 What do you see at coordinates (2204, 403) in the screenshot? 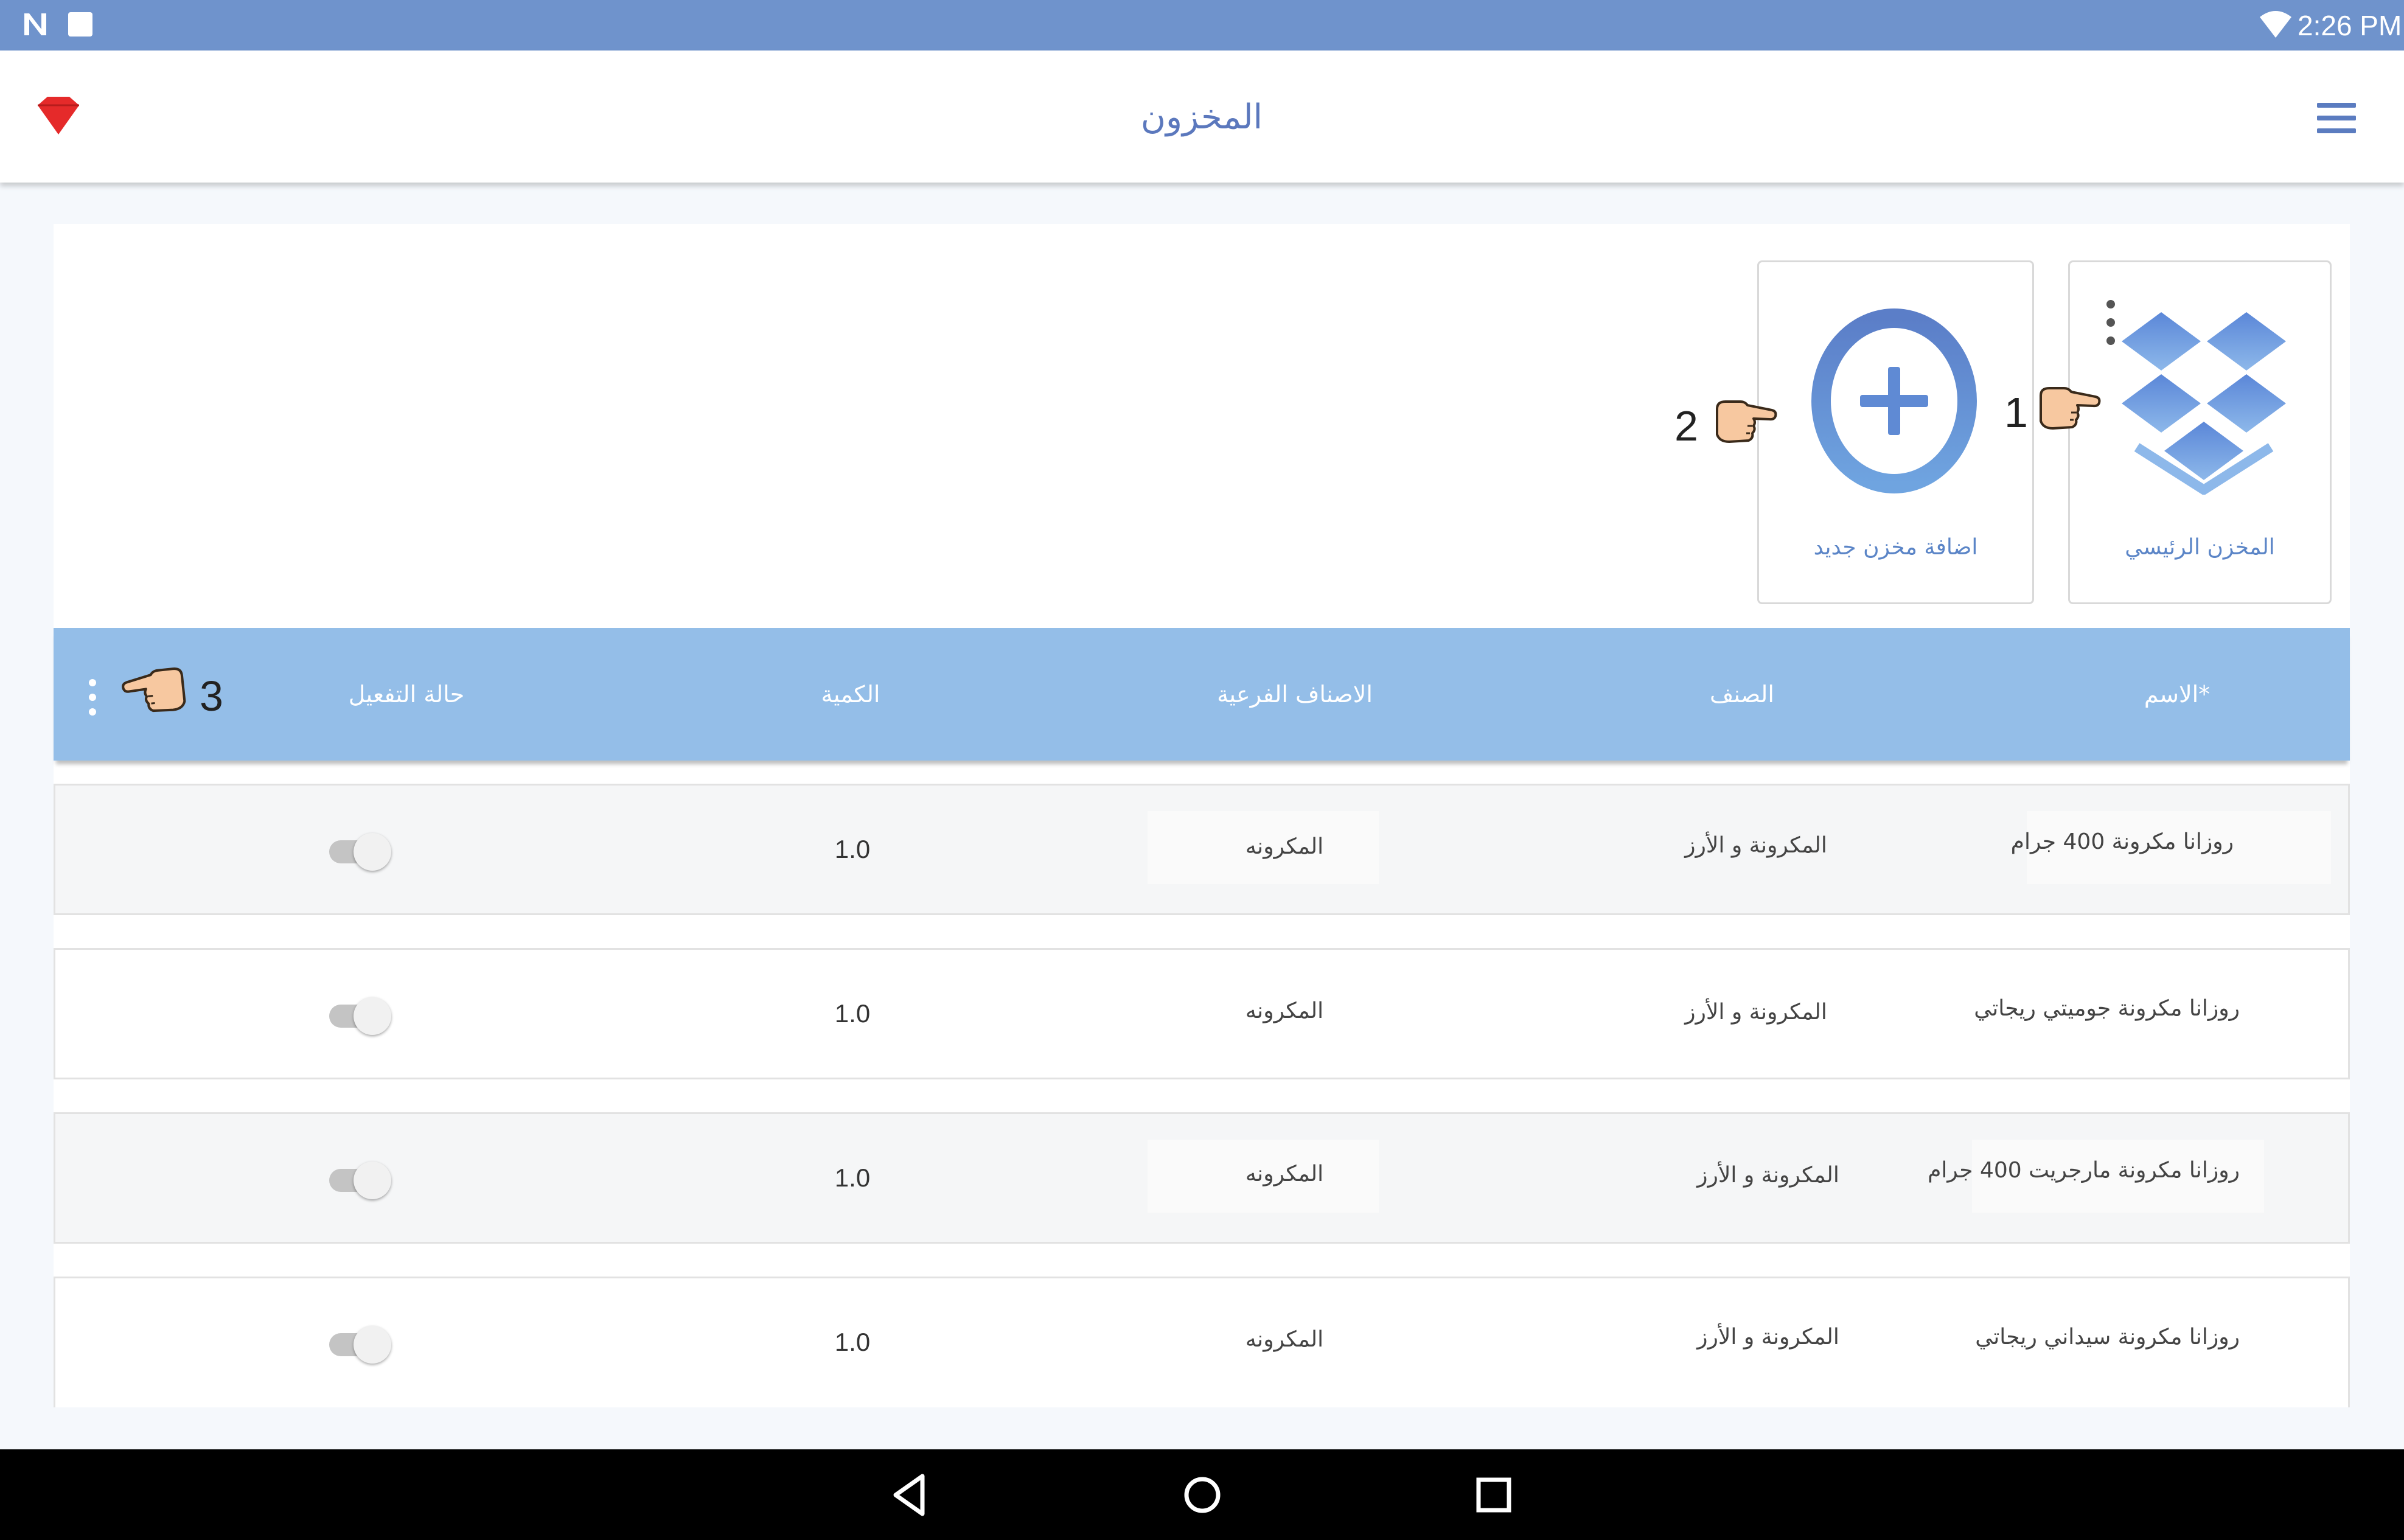
I see `dropbox-icon` at bounding box center [2204, 403].